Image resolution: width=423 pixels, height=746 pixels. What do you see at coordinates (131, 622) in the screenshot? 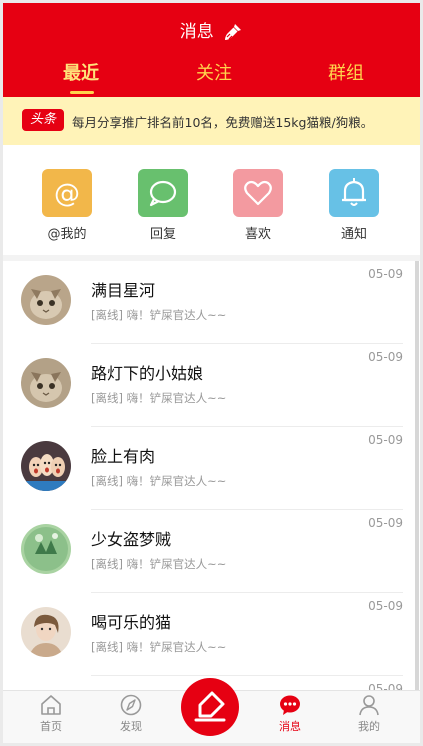
I see `contact-name: 喝可乐的猫` at bounding box center [131, 622].